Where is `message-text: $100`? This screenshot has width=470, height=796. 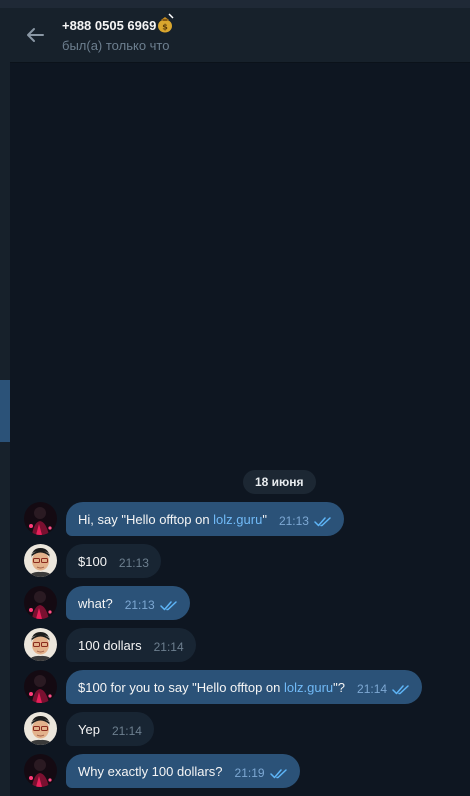 message-text: $100 is located at coordinates (92, 561).